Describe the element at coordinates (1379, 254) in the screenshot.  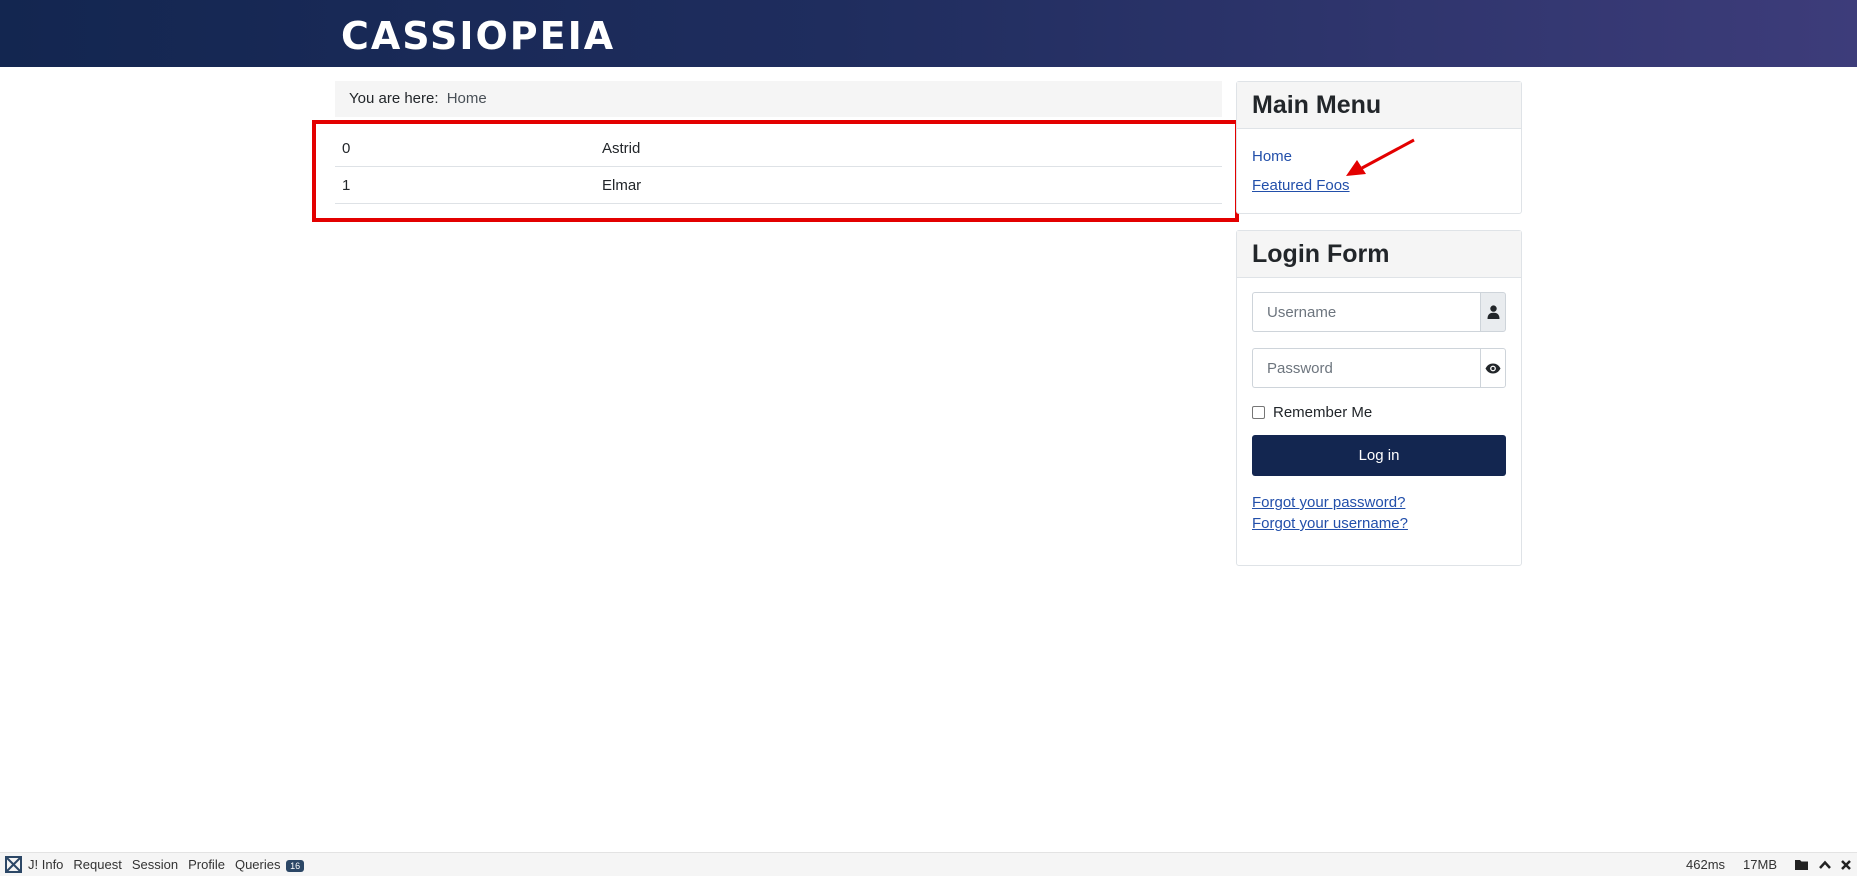
I see `login-form-title: Login Form` at that location.